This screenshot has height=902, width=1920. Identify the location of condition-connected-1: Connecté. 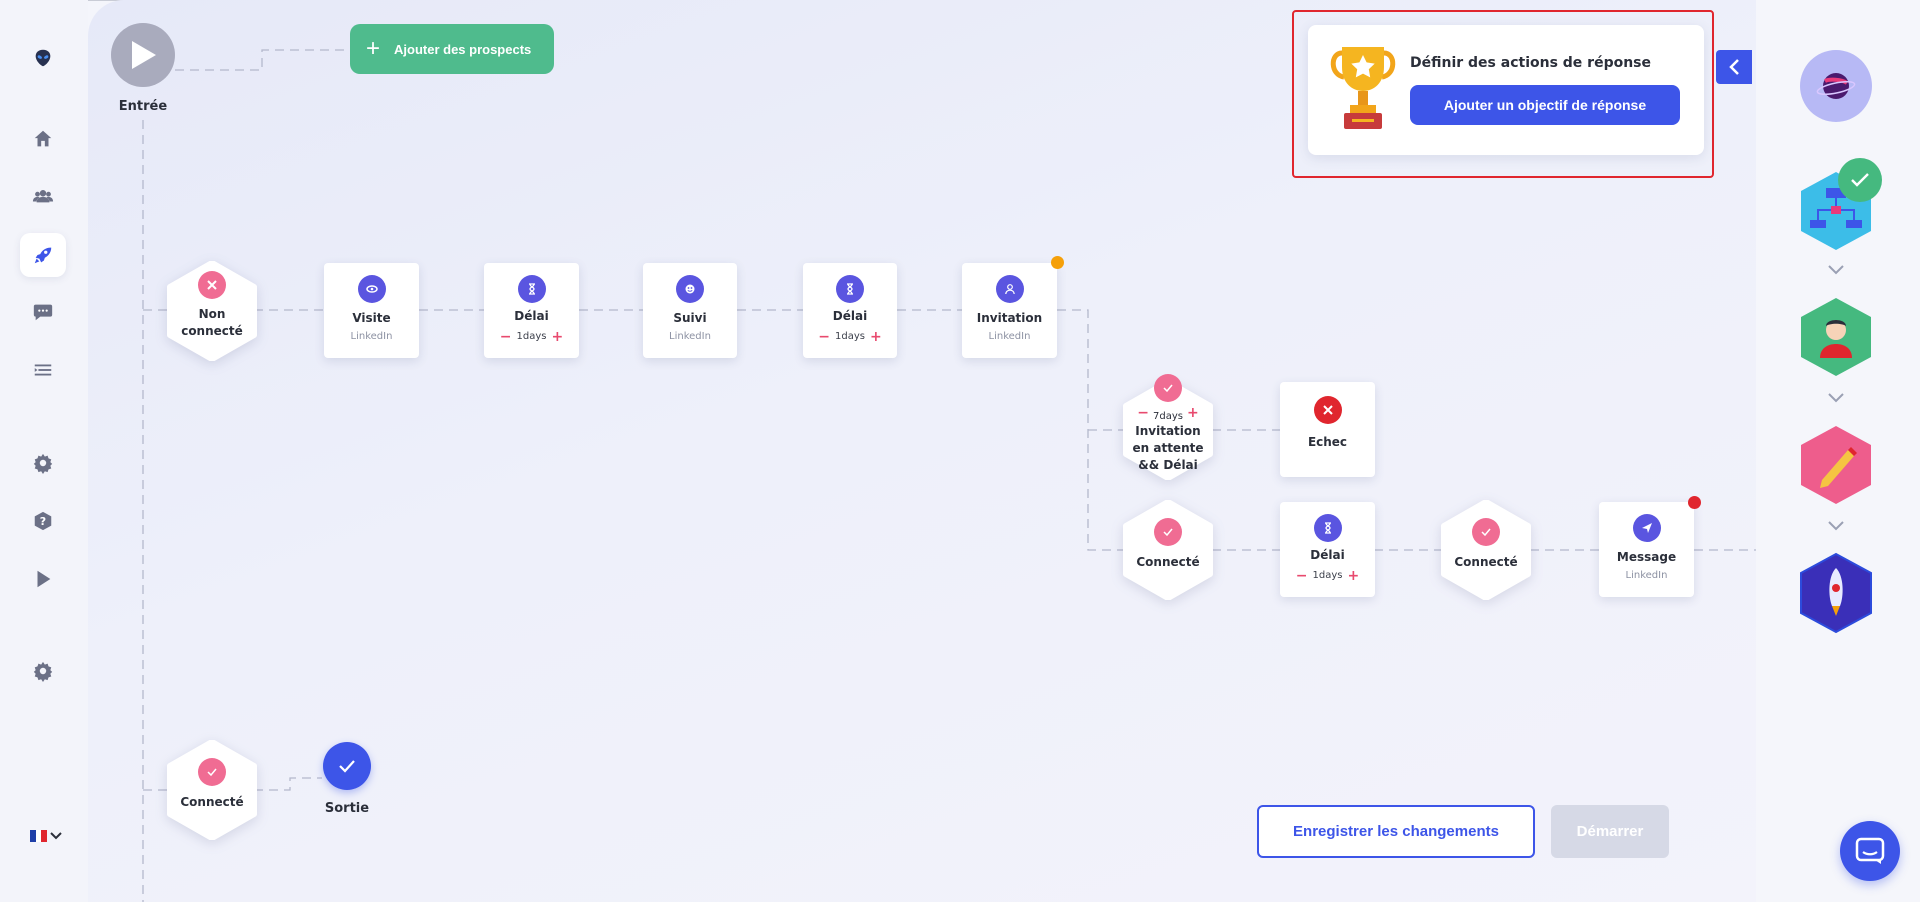
(1168, 550).